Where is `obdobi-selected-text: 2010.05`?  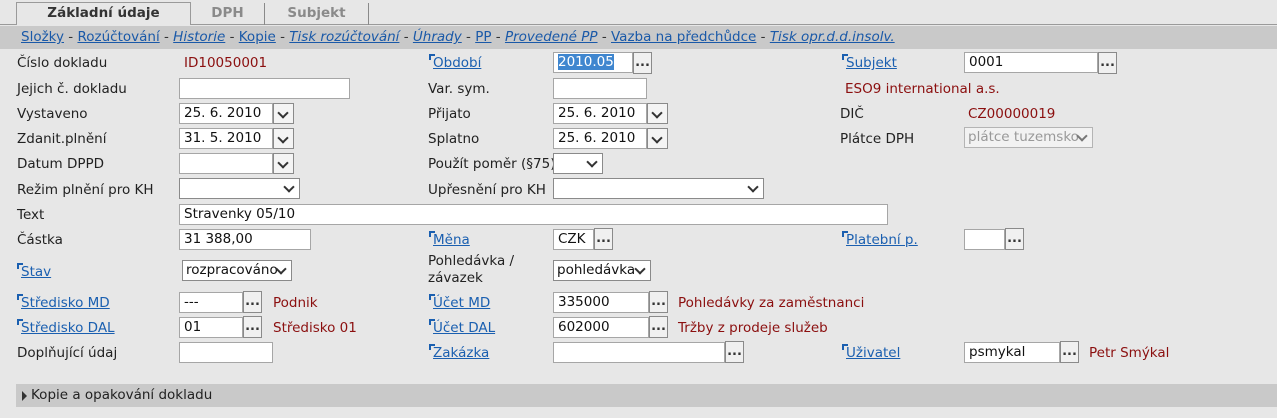
obdobi-selected-text: 2010.05 is located at coordinates (586, 62).